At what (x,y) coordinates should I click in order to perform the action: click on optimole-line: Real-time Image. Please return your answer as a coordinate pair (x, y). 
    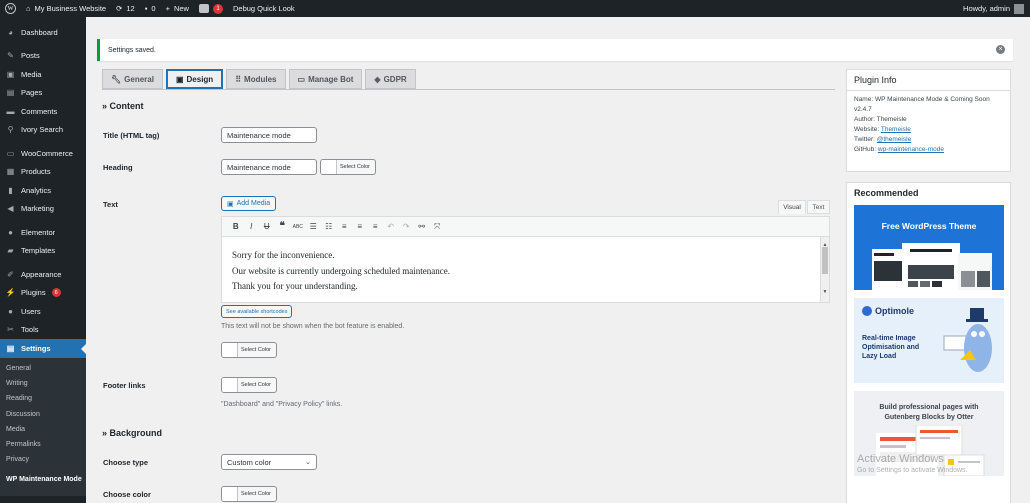
    Looking at the image, I should click on (889, 338).